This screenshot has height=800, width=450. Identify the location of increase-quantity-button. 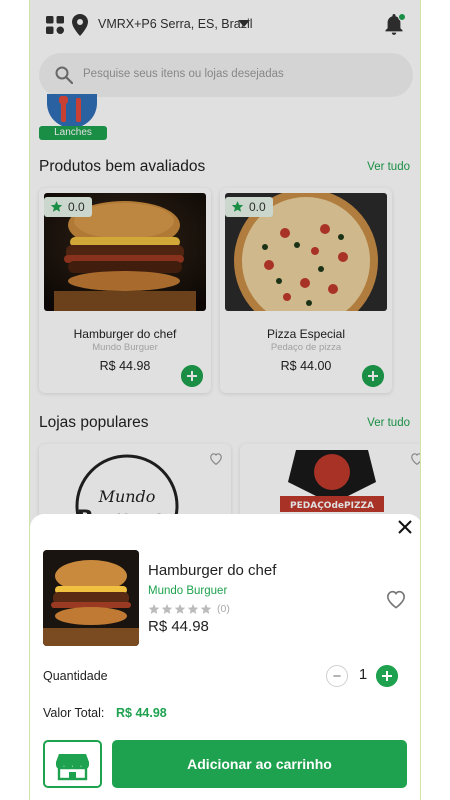
(387, 676).